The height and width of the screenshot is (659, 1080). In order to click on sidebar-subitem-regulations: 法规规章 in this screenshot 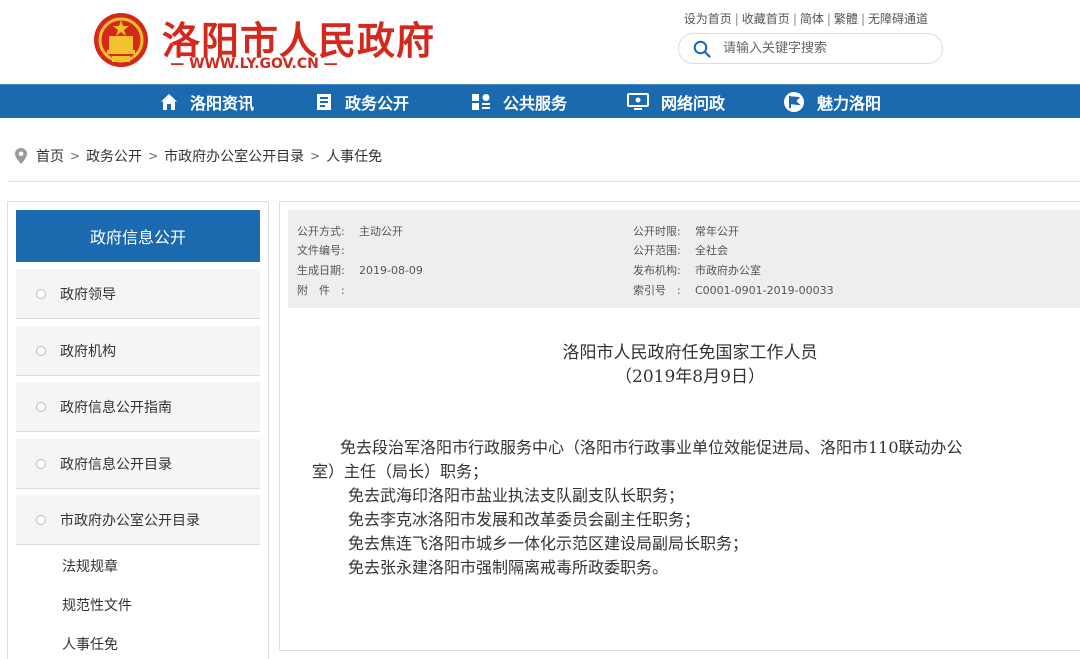, I will do `click(90, 566)`.